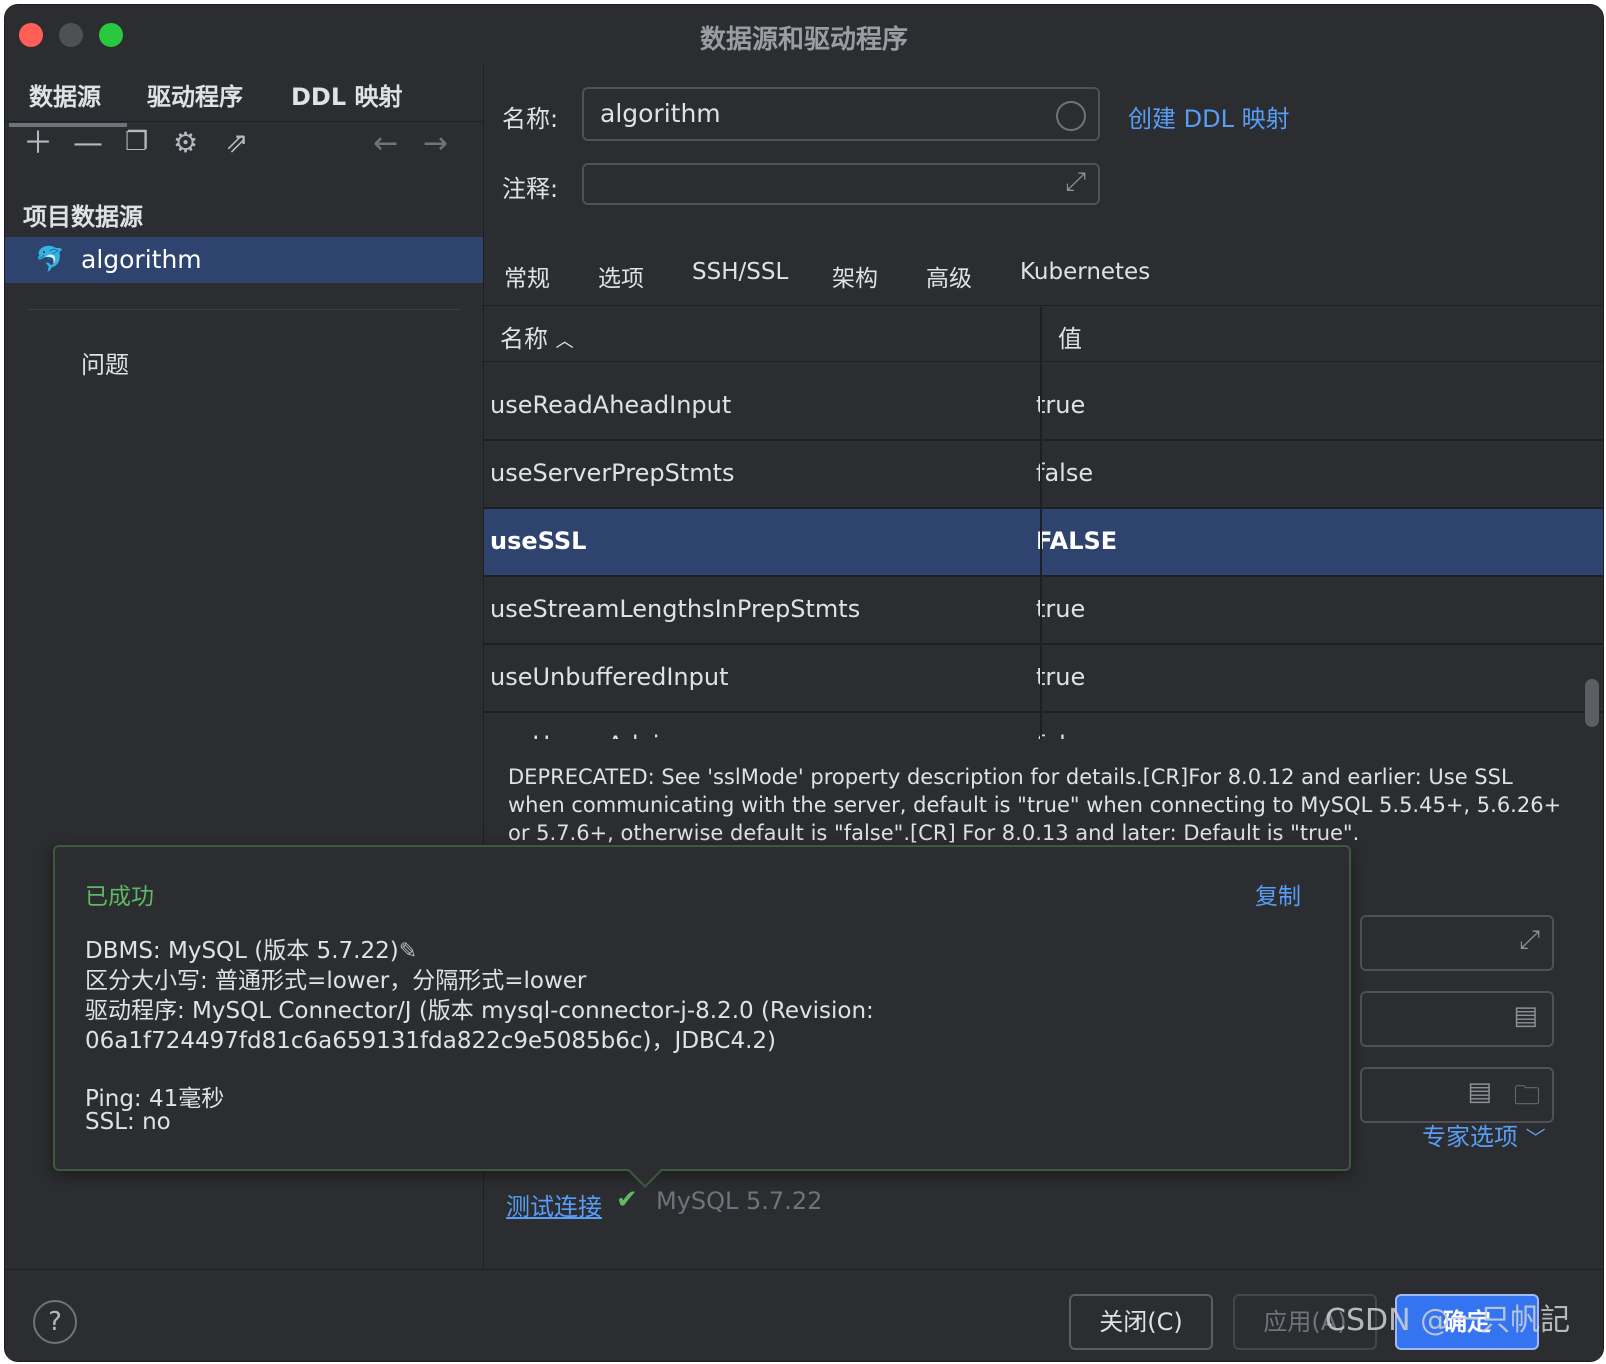 The height and width of the screenshot is (1364, 1606). Describe the element at coordinates (88, 144) in the screenshot. I see `minus-icon: —` at that location.